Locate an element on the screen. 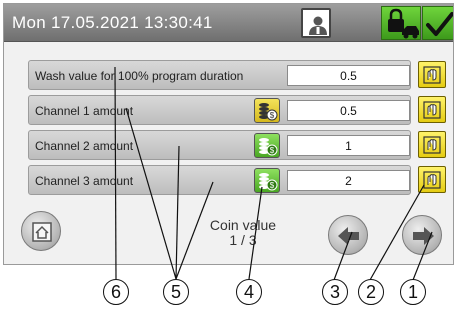  callout-6: 6 is located at coordinates (116, 292).